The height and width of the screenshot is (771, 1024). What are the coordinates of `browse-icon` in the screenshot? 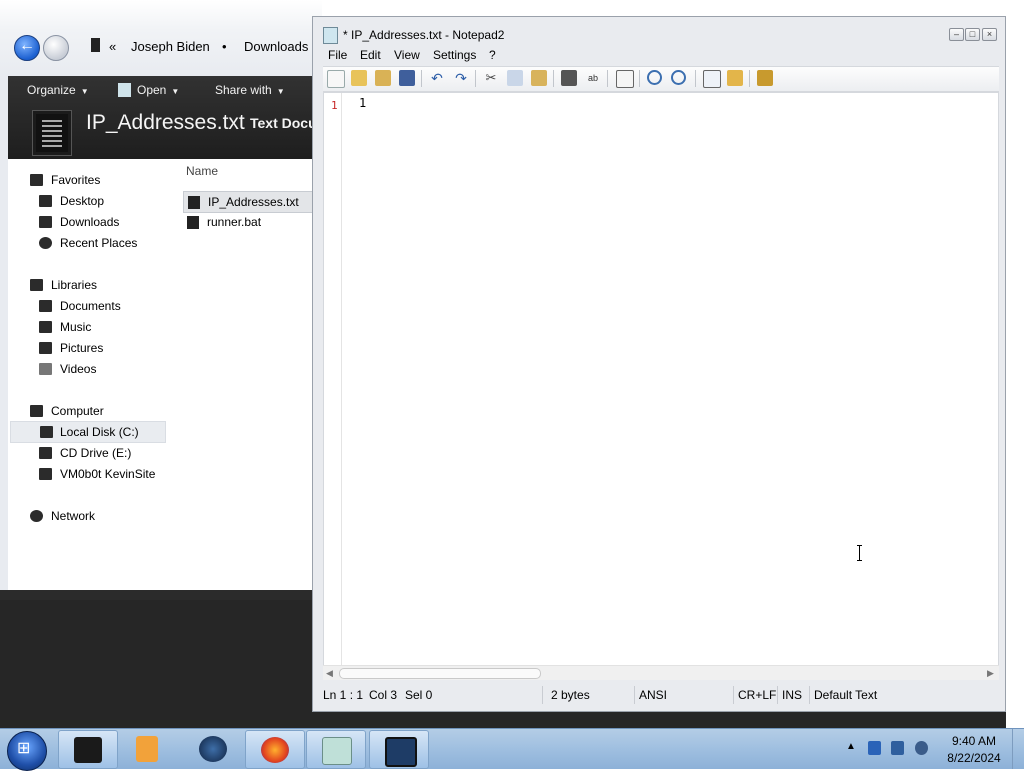 It's located at (383, 78).